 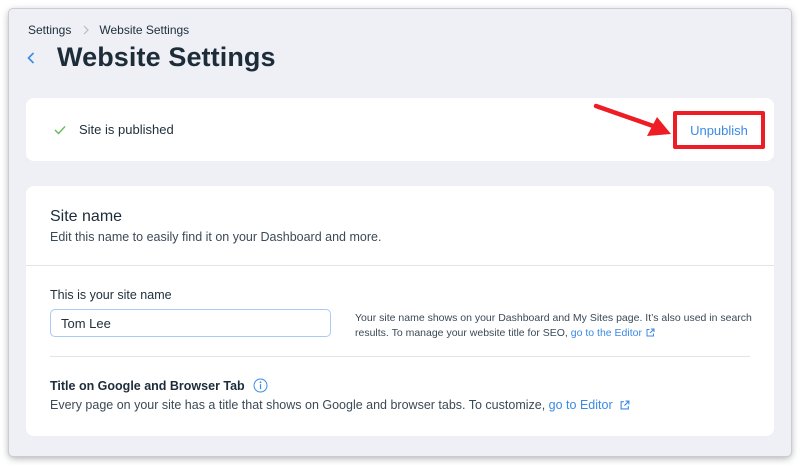 I want to click on site-name-field-label: This is your site name, so click(x=111, y=295).